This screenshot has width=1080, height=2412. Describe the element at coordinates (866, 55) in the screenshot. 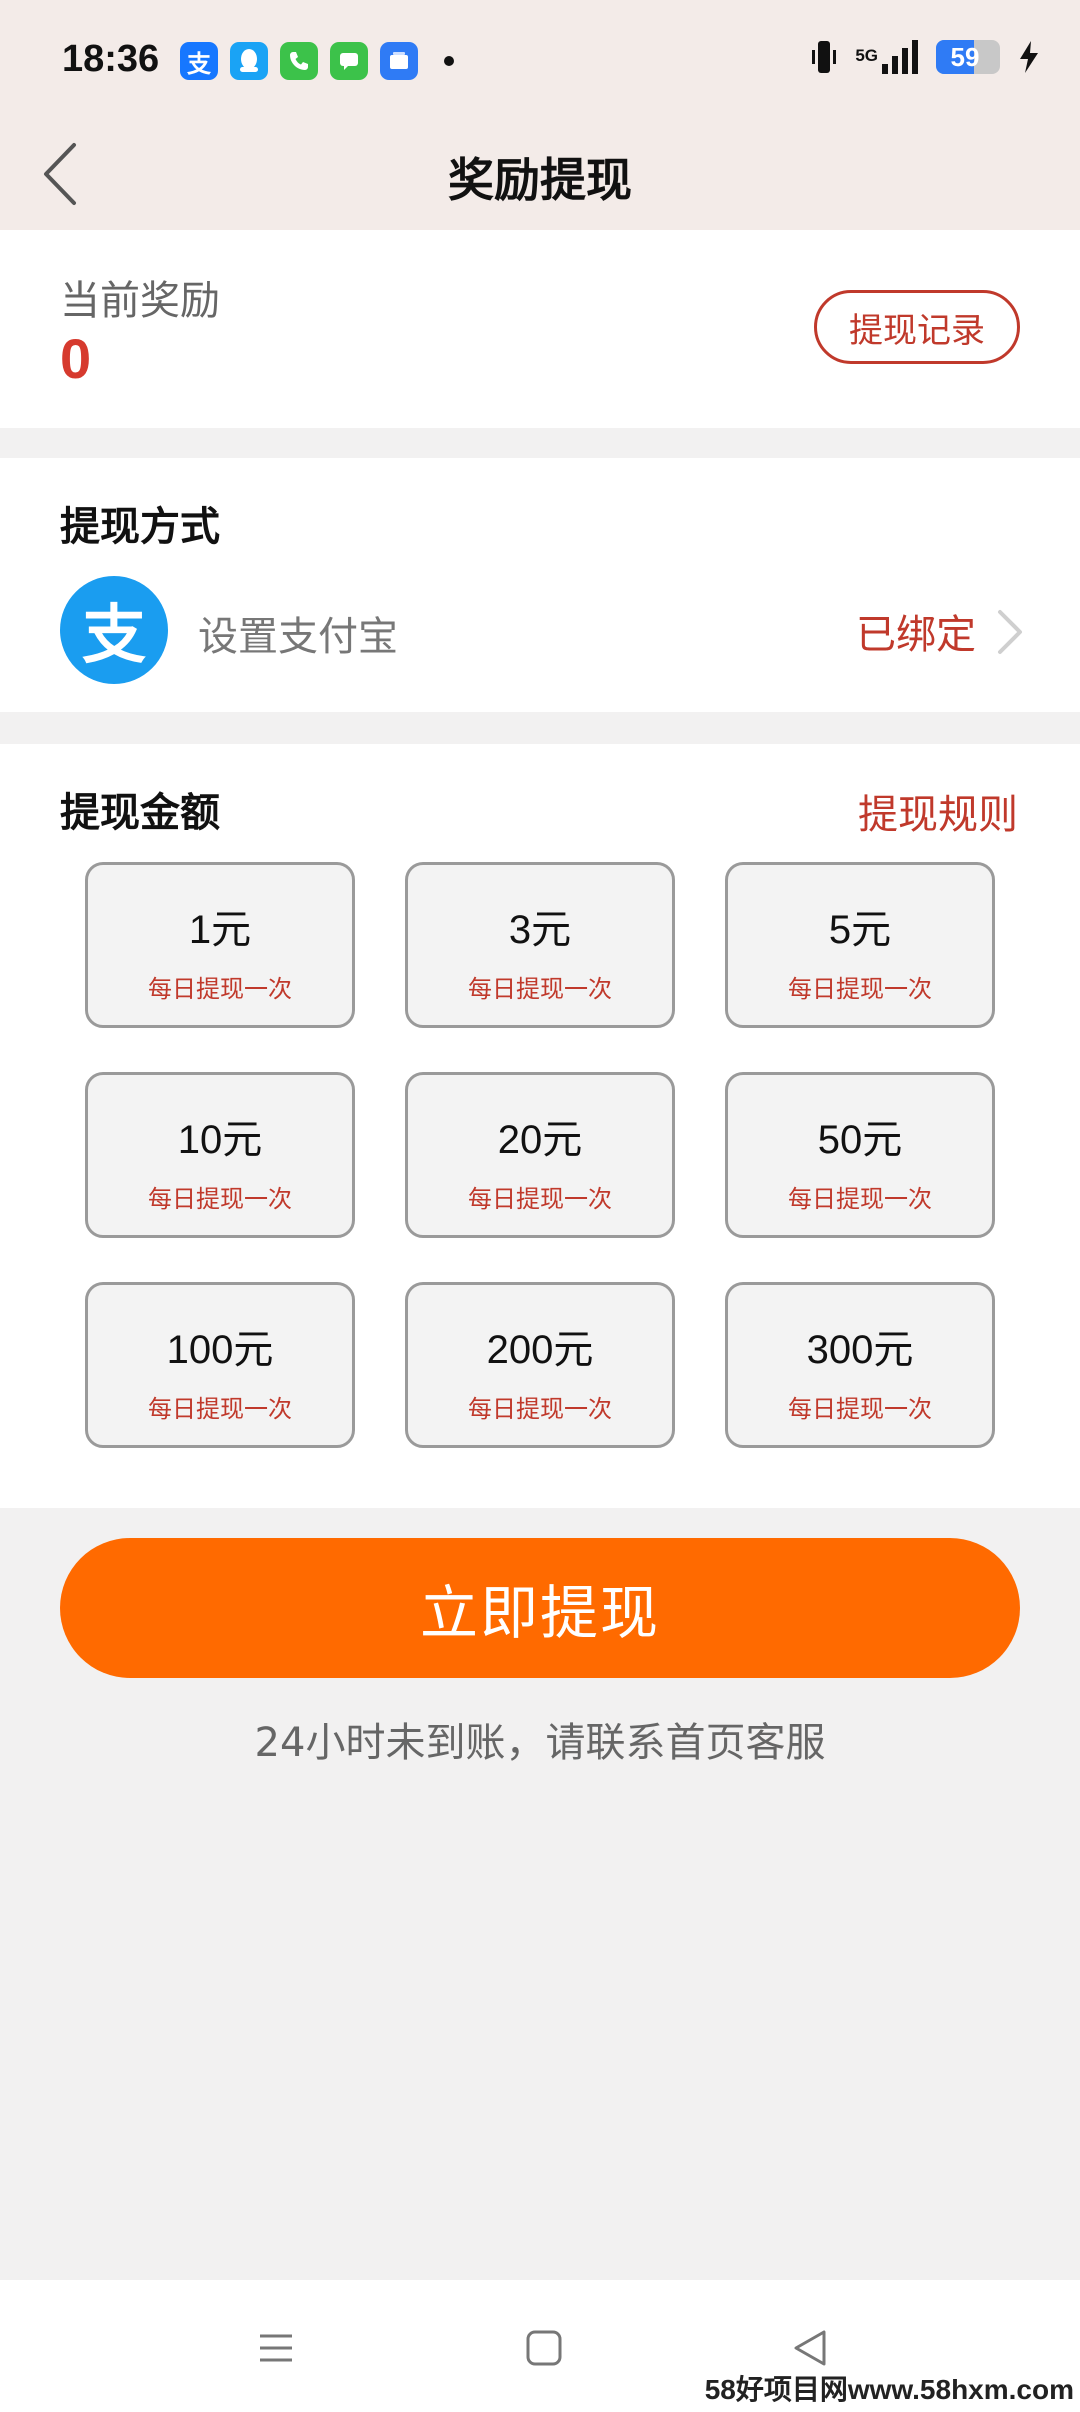

I see `network-type: 5G` at that location.